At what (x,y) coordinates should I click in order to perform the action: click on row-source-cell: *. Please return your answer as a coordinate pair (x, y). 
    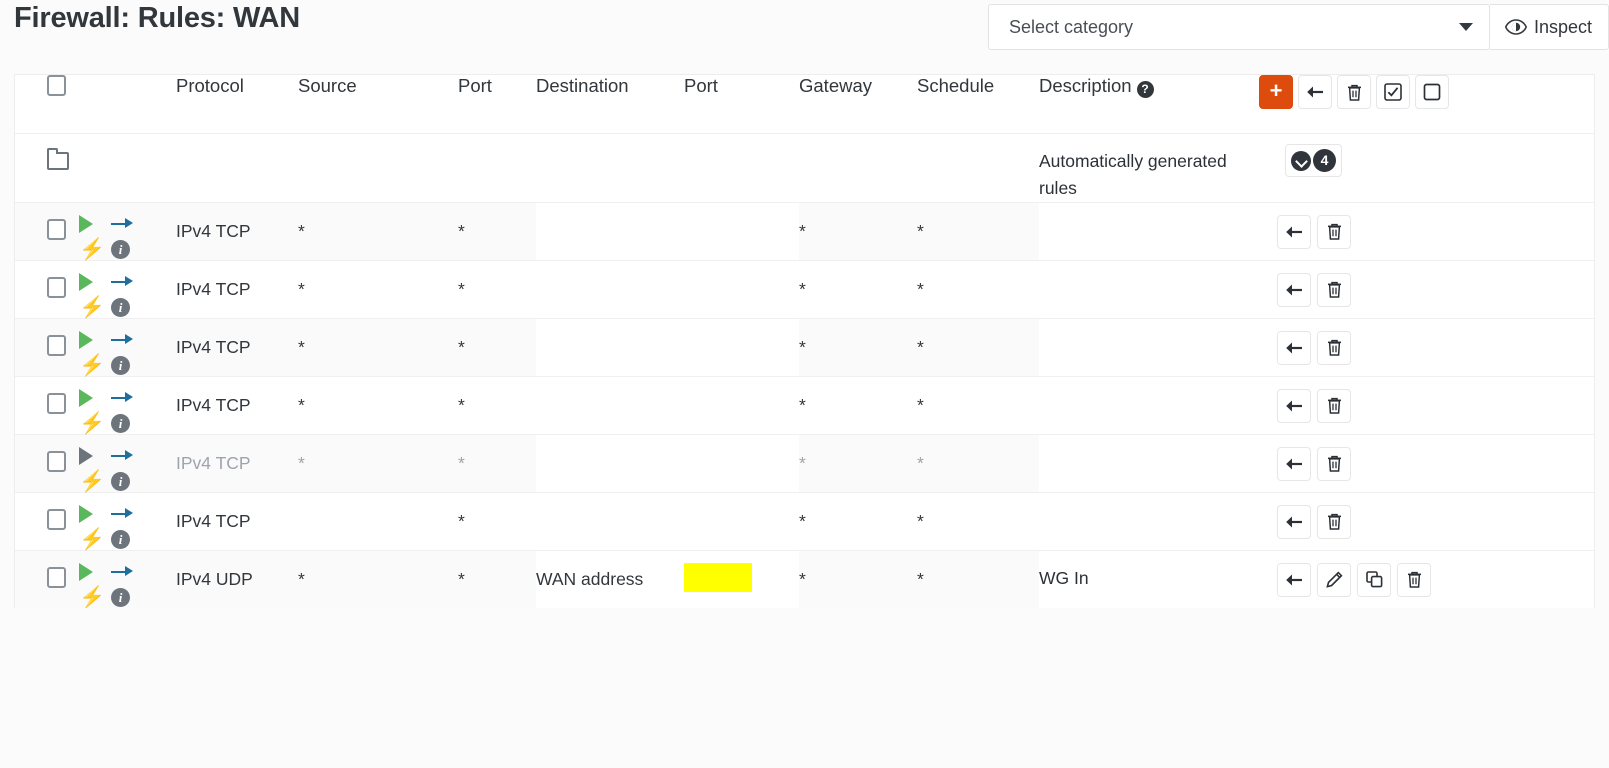
    Looking at the image, I should click on (378, 347).